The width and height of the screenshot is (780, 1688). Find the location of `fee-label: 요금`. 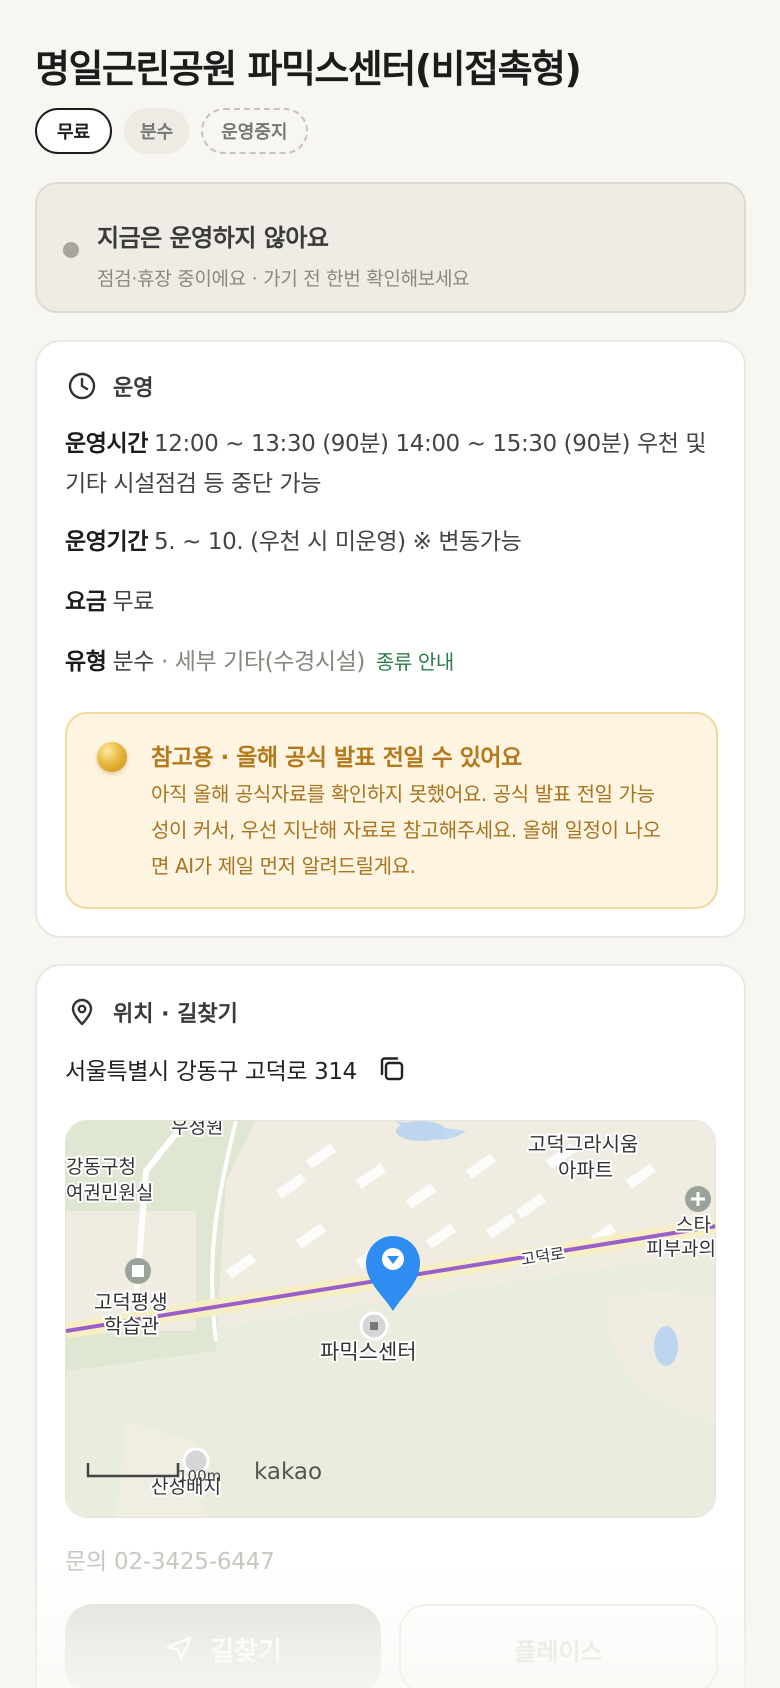

fee-label: 요금 is located at coordinates (86, 602).